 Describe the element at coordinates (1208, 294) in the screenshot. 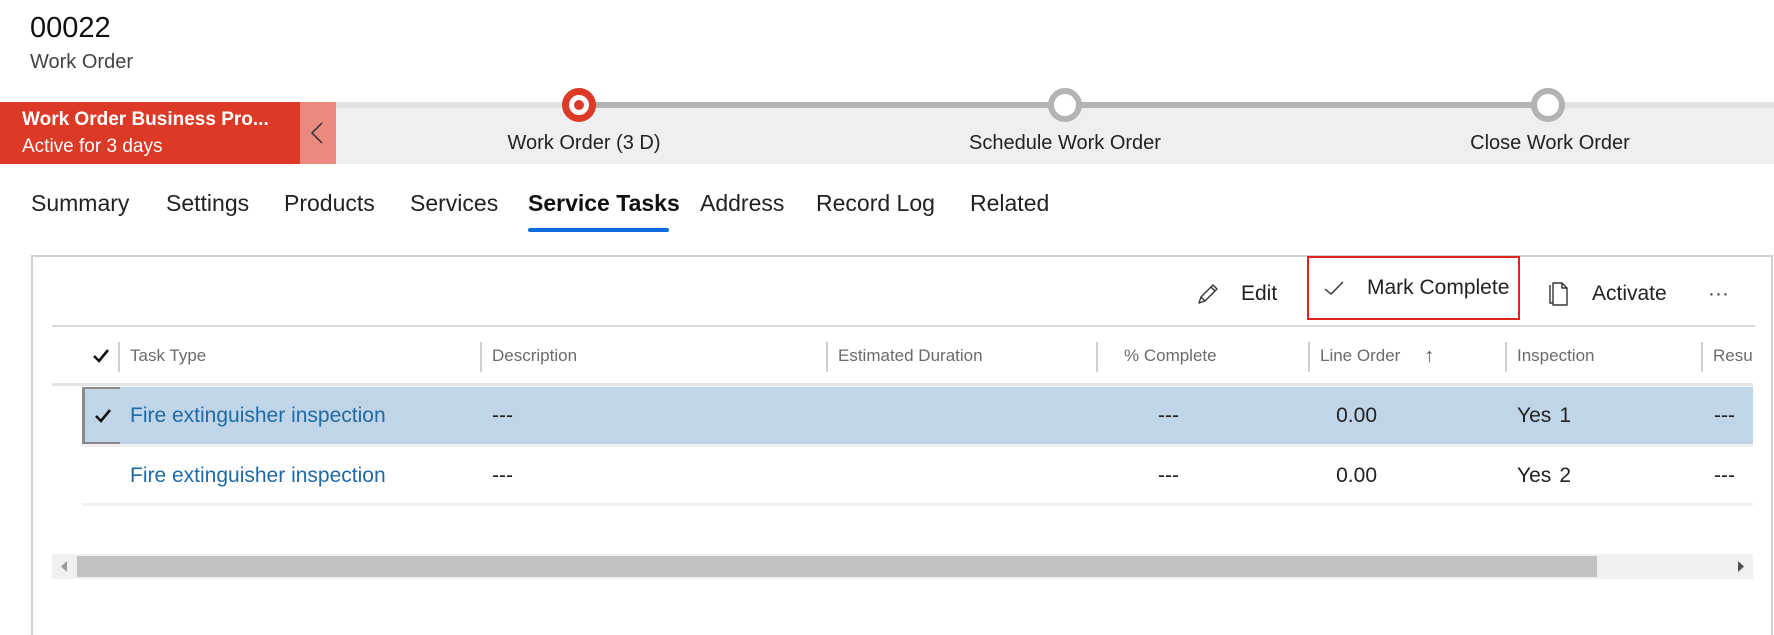

I see `pencil-icon` at that location.